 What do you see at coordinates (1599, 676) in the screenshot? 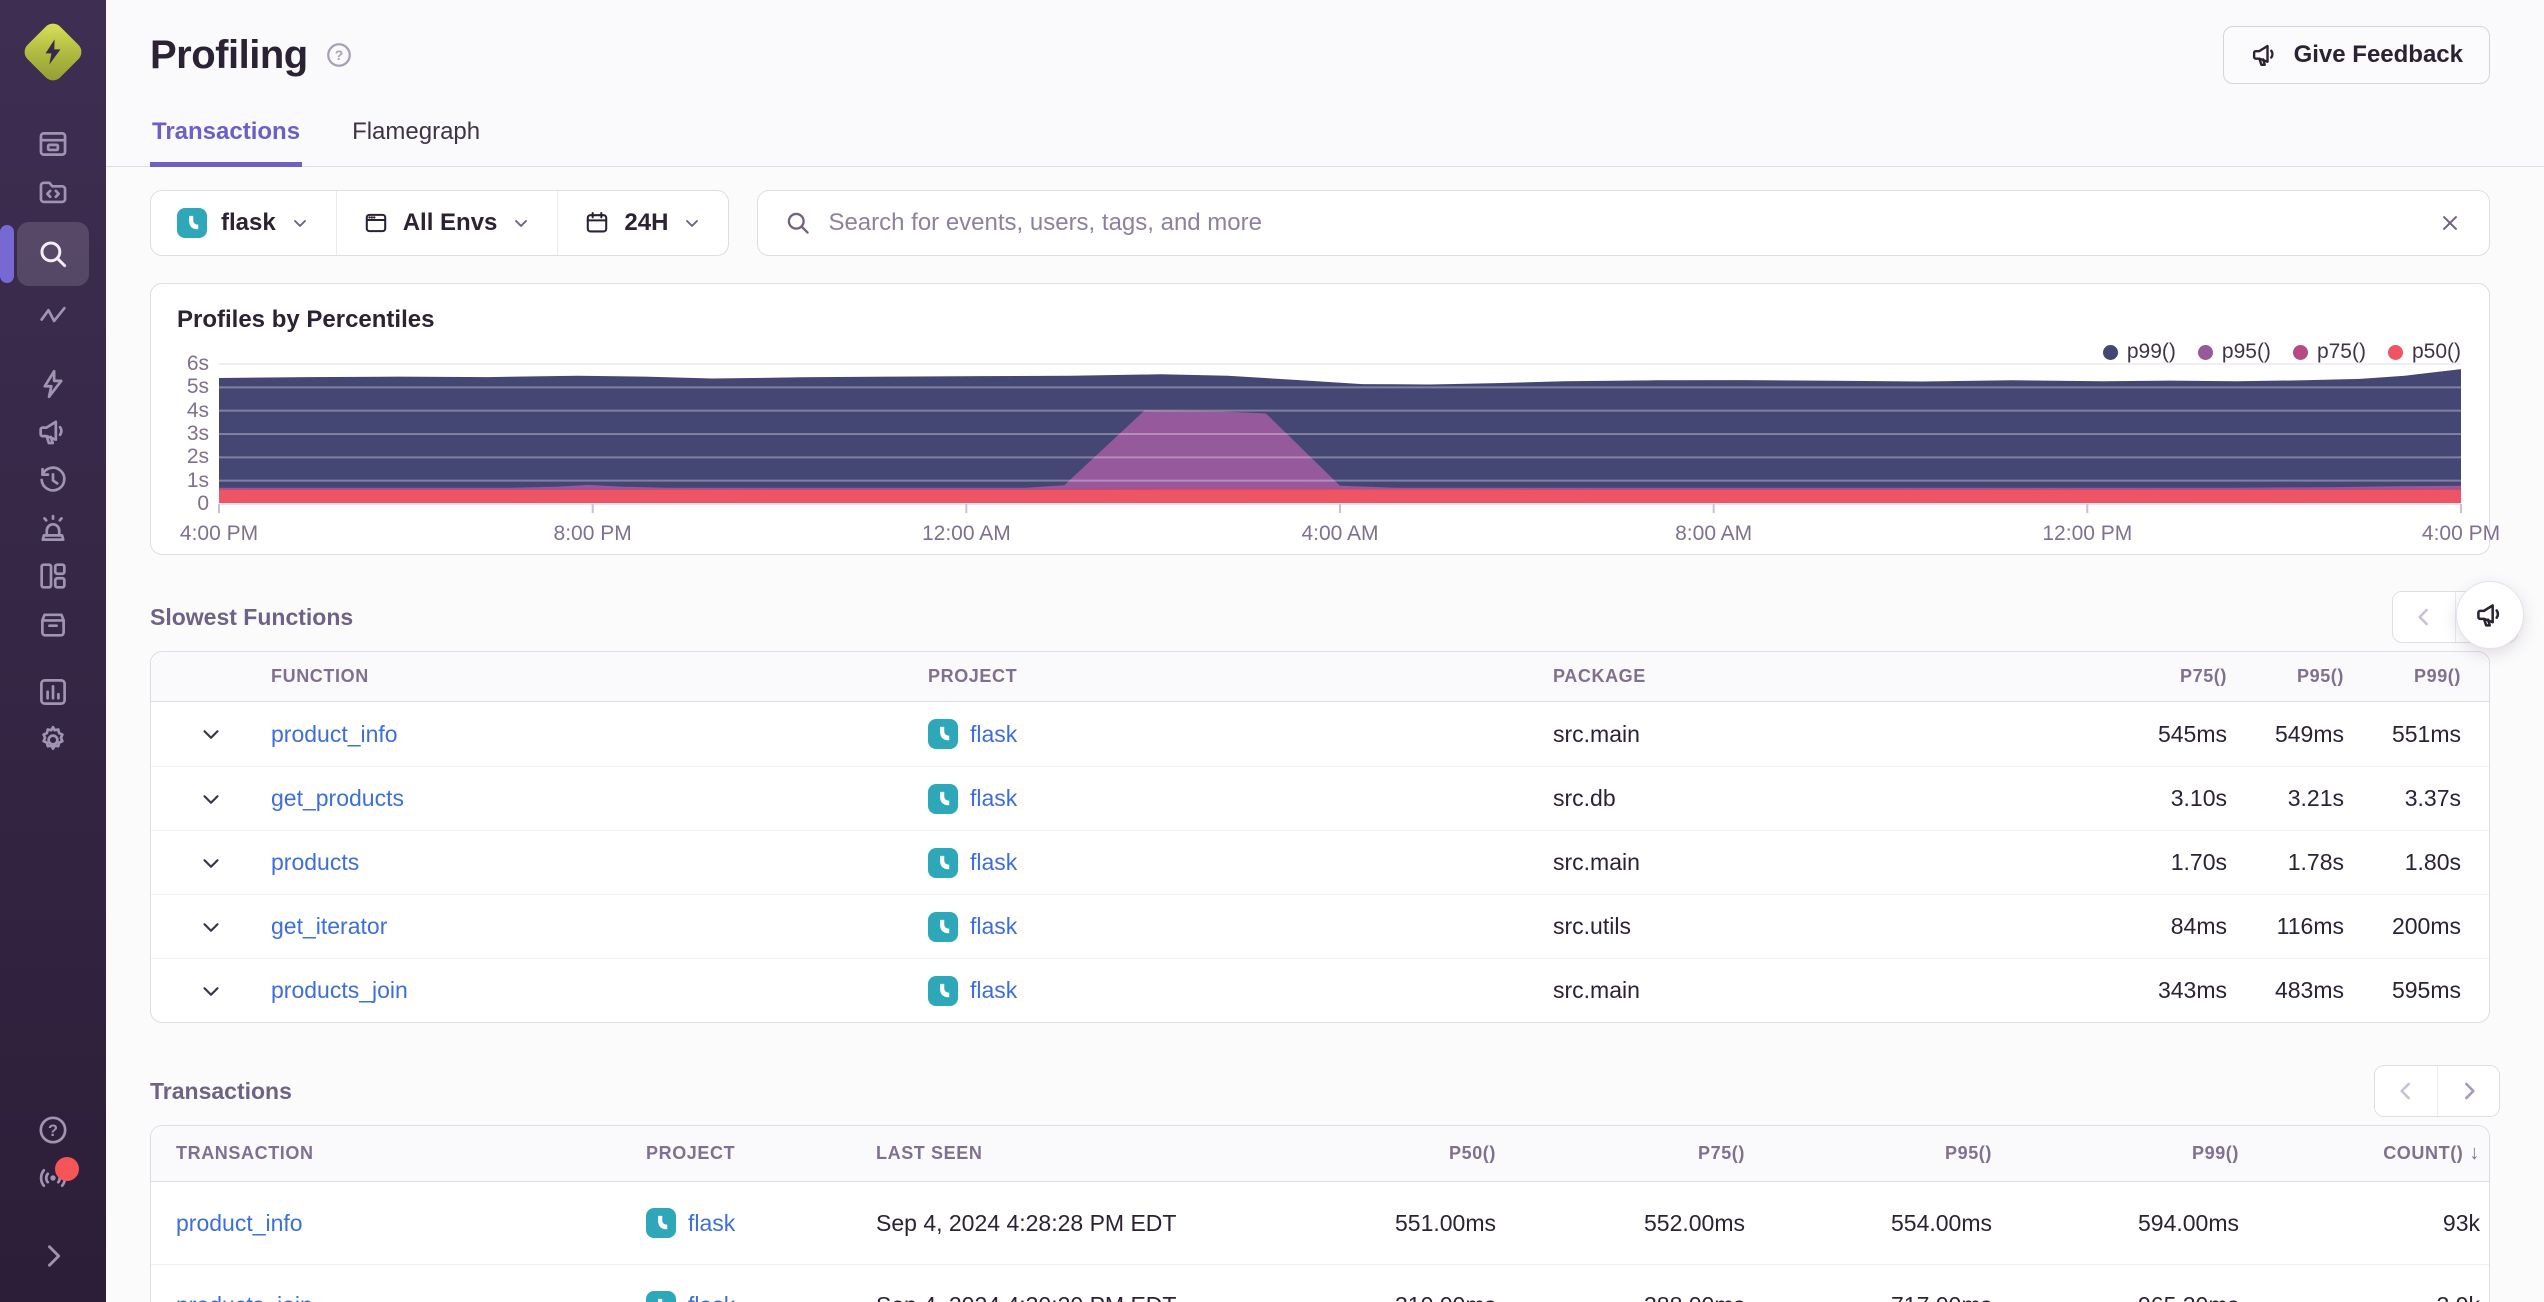
I see `column-package: PACKAGE` at bounding box center [1599, 676].